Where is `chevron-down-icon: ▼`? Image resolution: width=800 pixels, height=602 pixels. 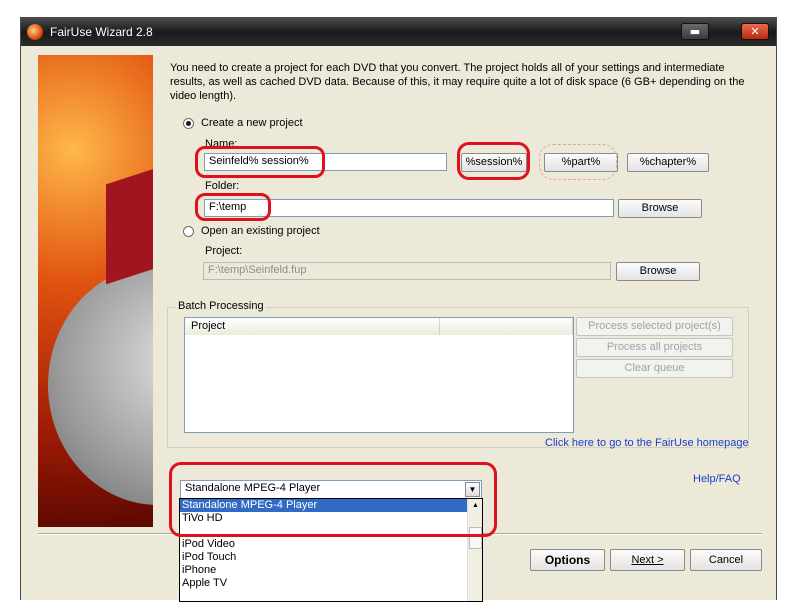 chevron-down-icon: ▼ is located at coordinates (472, 489).